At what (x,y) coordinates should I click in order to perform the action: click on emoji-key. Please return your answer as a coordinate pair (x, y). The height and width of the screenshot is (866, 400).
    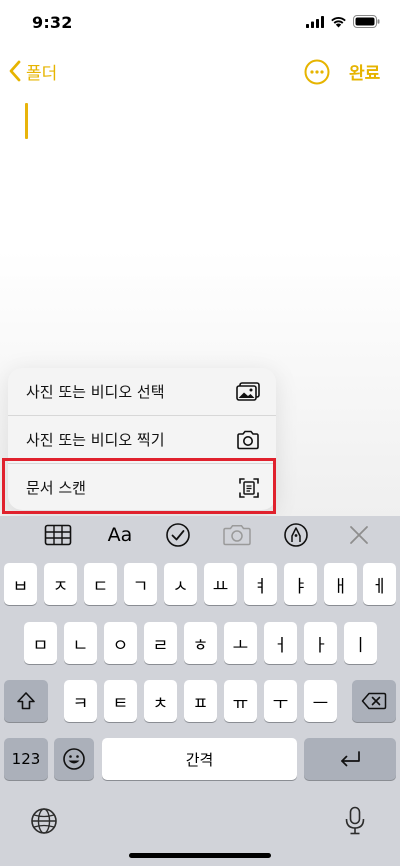
    Looking at the image, I should click on (74, 759).